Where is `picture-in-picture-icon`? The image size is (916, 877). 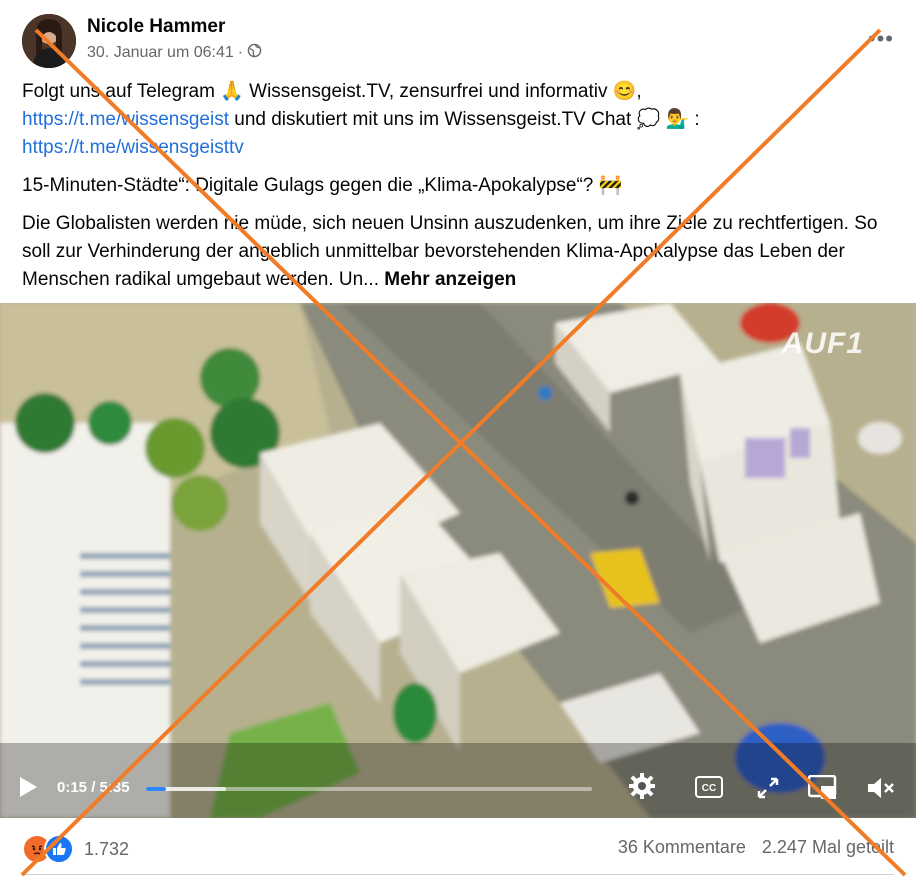 picture-in-picture-icon is located at coordinates (822, 789).